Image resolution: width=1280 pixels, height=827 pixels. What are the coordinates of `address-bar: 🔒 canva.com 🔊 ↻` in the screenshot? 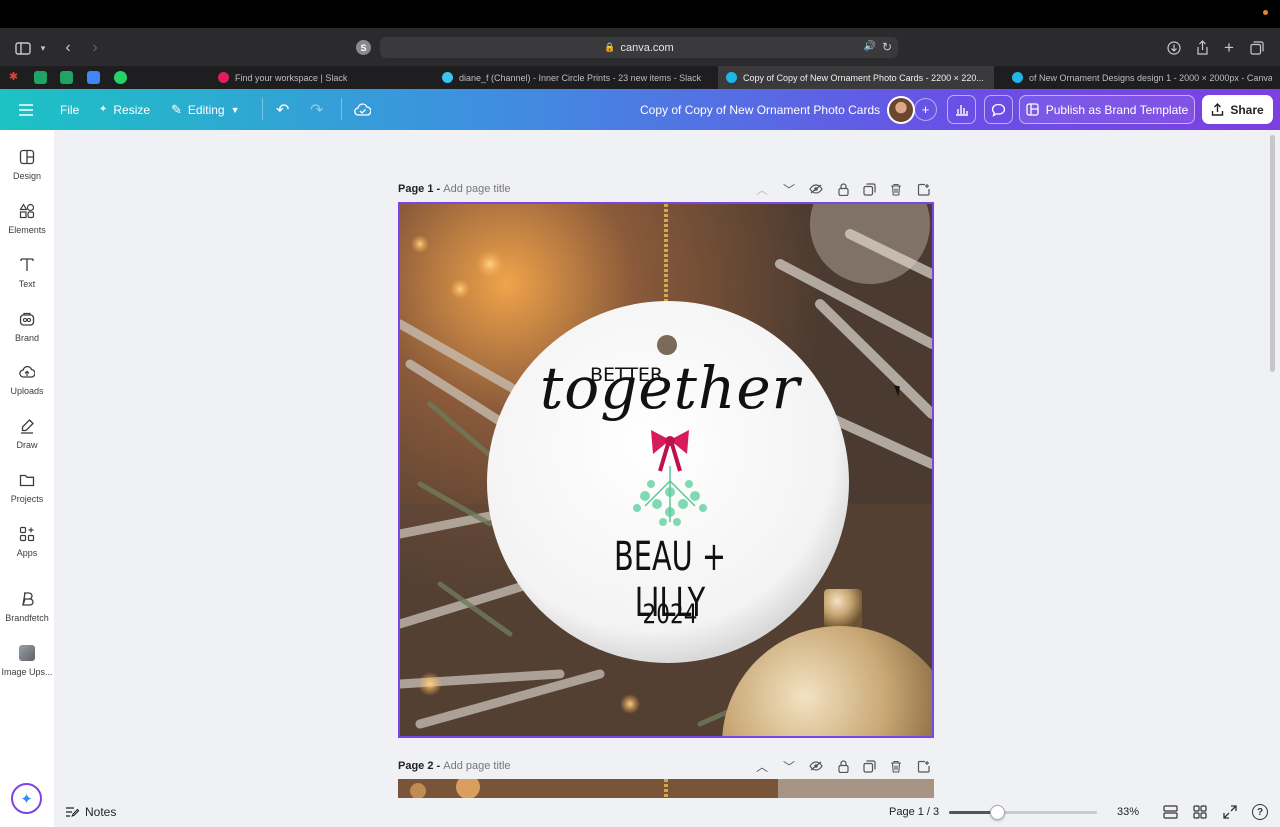 It's located at (639, 47).